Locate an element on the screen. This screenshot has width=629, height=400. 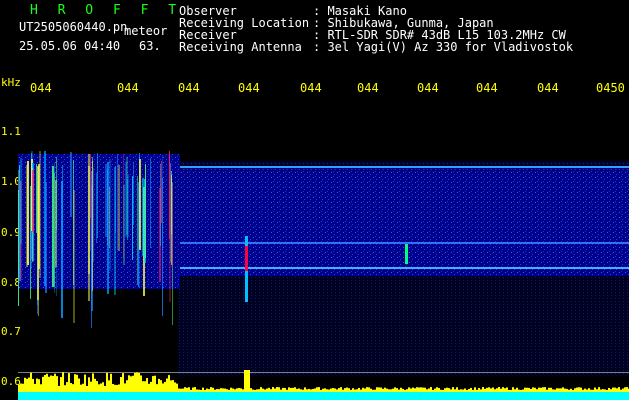
meteor-echo is located at coordinates (246, 258).